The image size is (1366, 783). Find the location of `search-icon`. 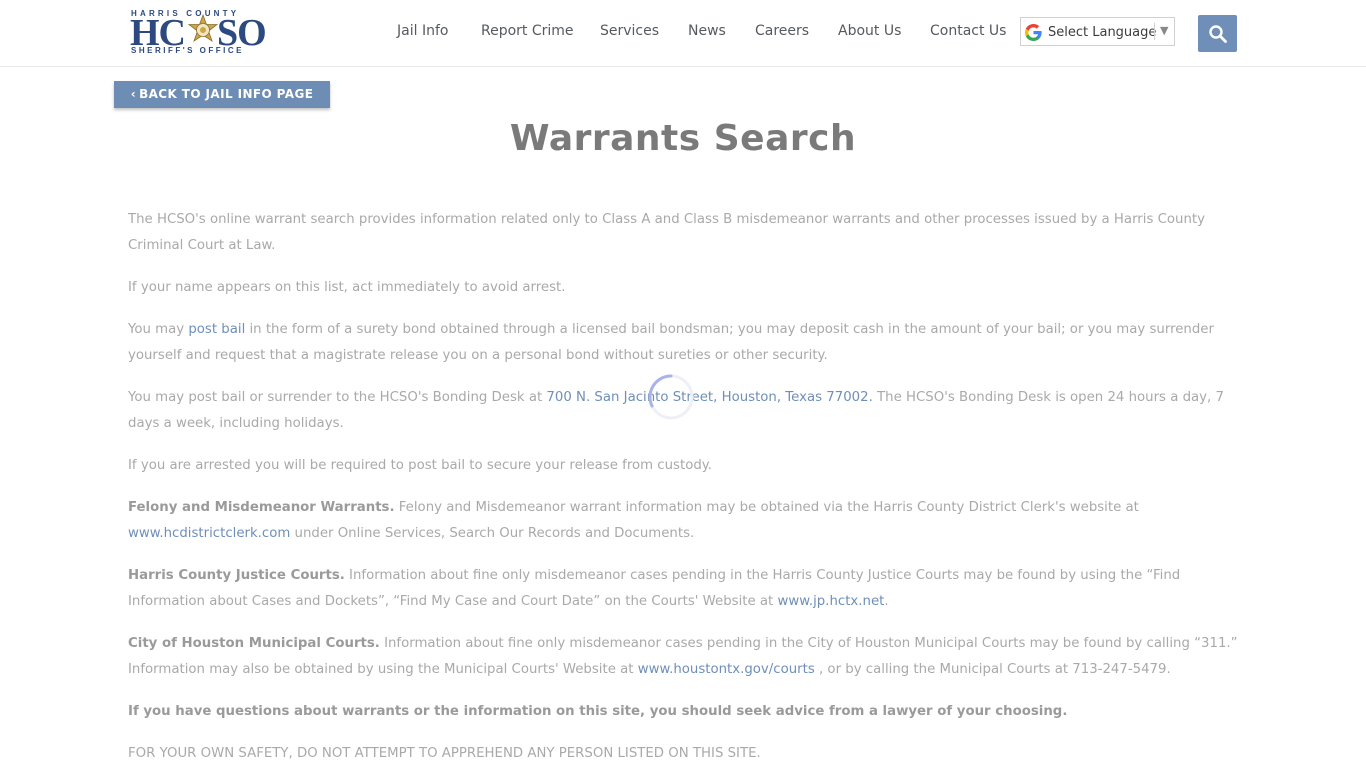

search-icon is located at coordinates (1218, 34).